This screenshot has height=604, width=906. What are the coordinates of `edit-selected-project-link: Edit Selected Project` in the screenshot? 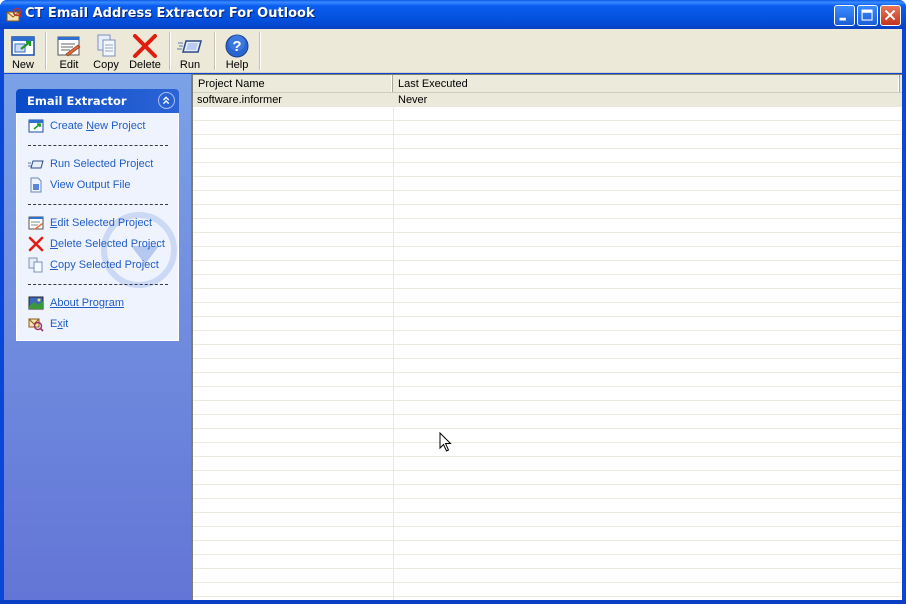 It's located at (103, 224).